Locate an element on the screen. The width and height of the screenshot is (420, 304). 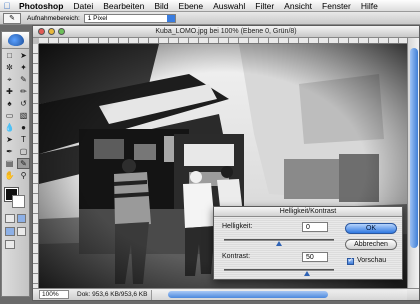
menu-ebene: Ebene is located at coordinates (191, 6).